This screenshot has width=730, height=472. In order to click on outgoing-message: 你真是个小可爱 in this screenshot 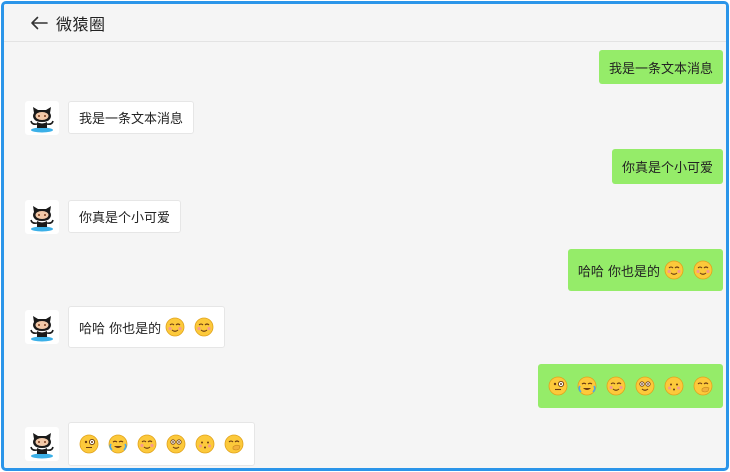, I will do `click(365, 166)`.